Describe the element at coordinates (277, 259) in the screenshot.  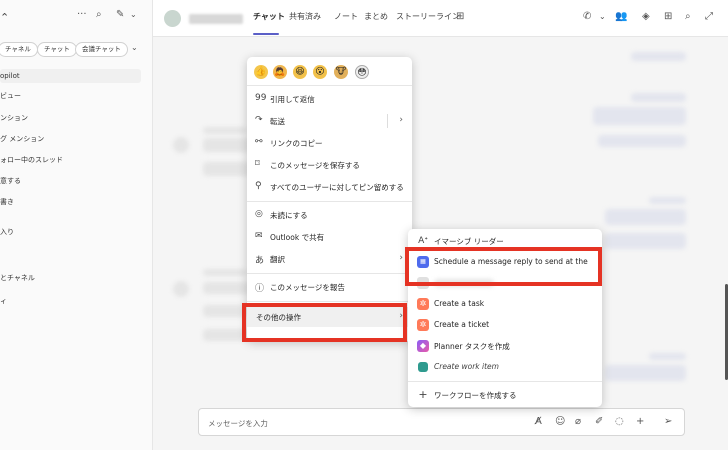
I see `menu-item-label: 翻訳` at that location.